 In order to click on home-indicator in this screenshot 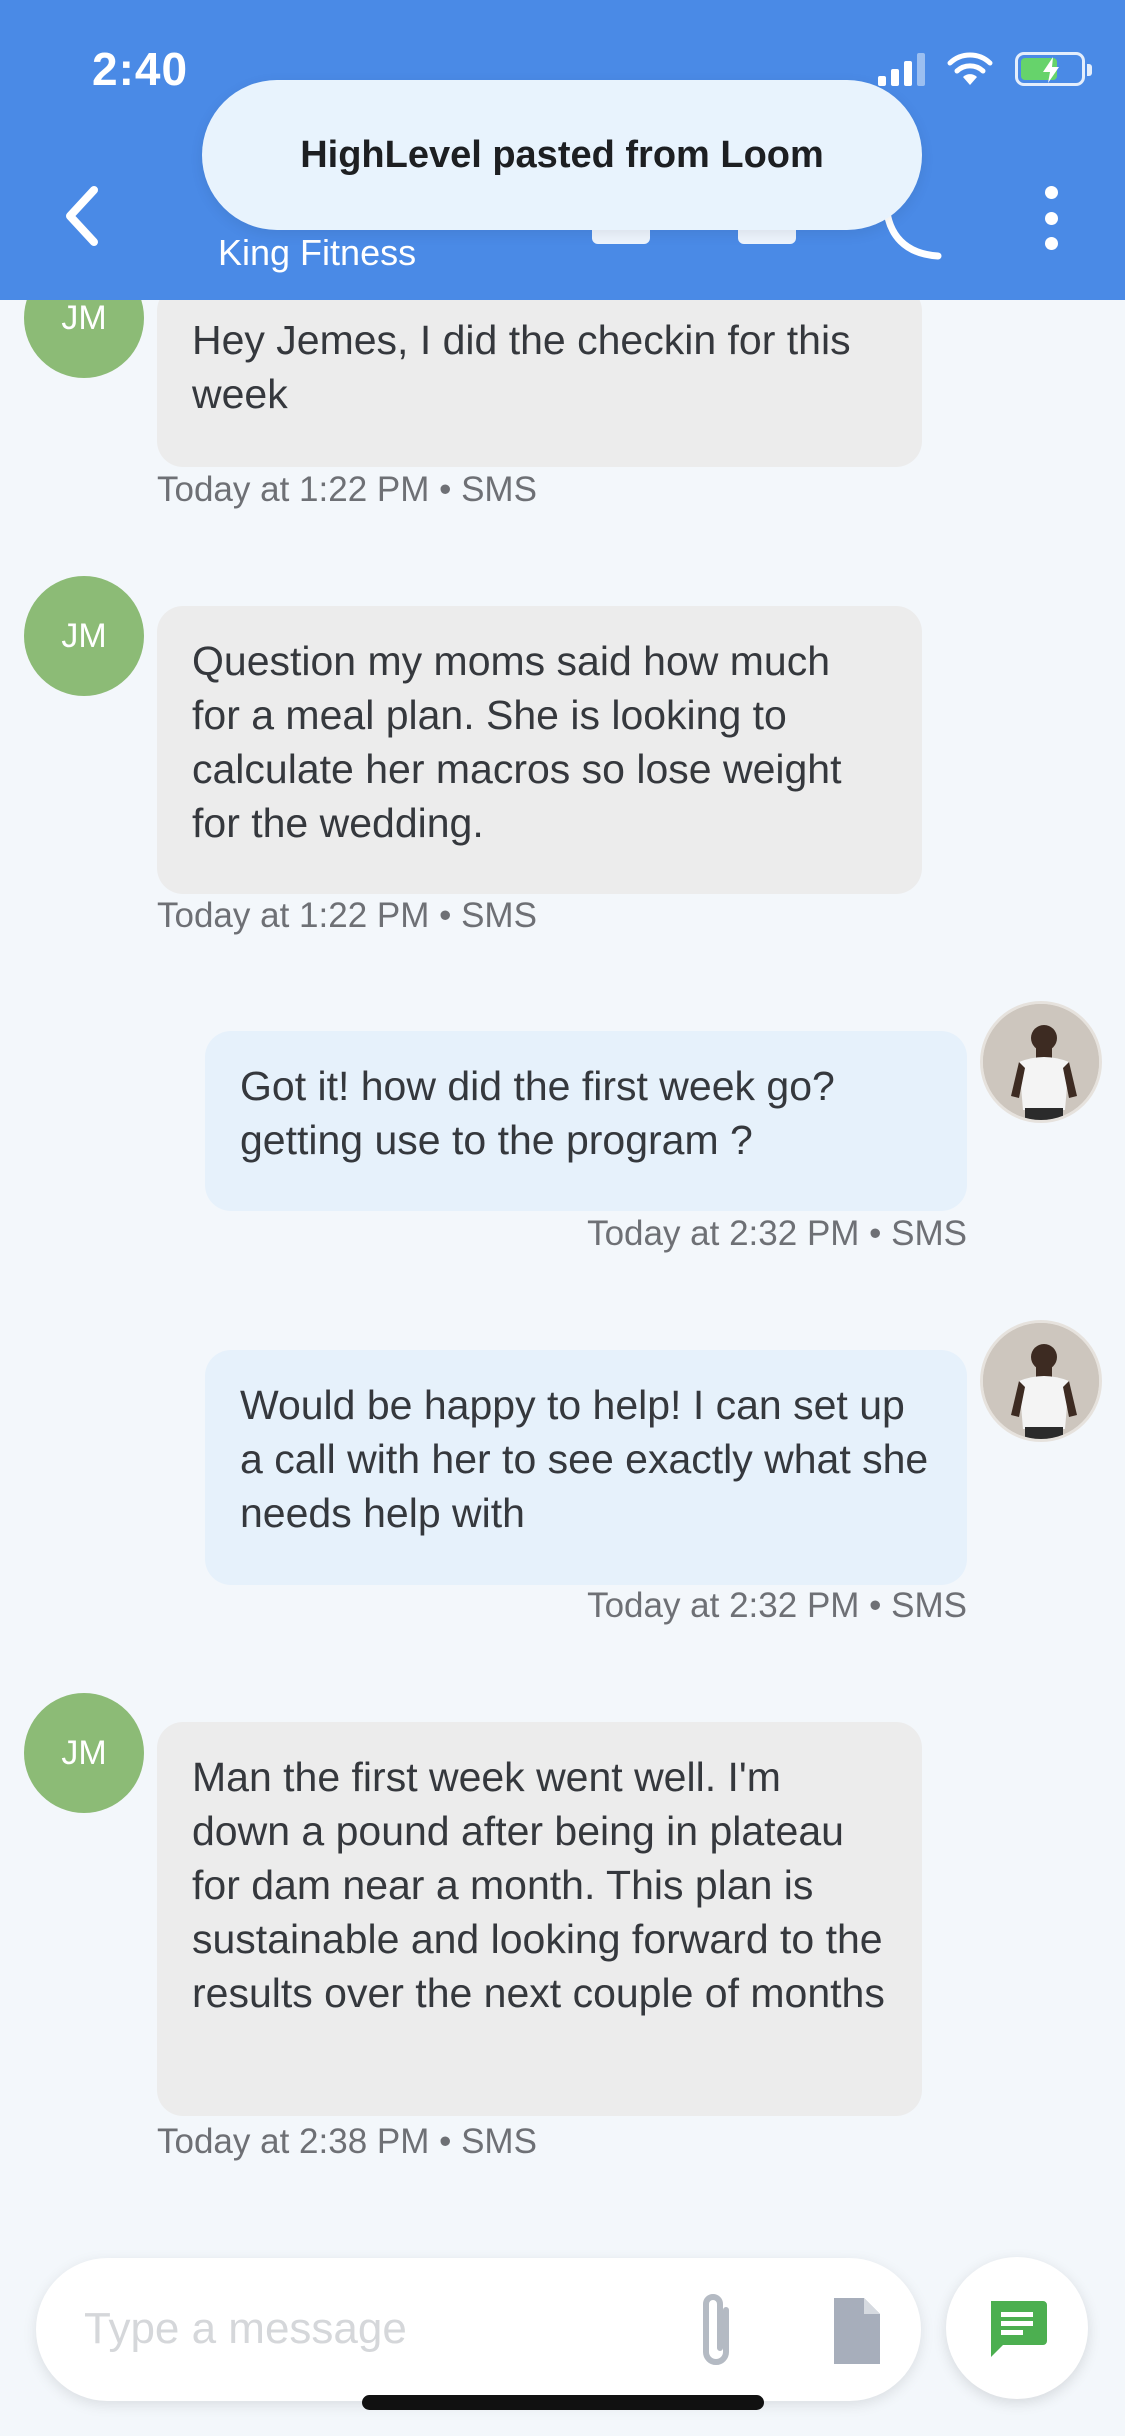, I will do `click(563, 2402)`.